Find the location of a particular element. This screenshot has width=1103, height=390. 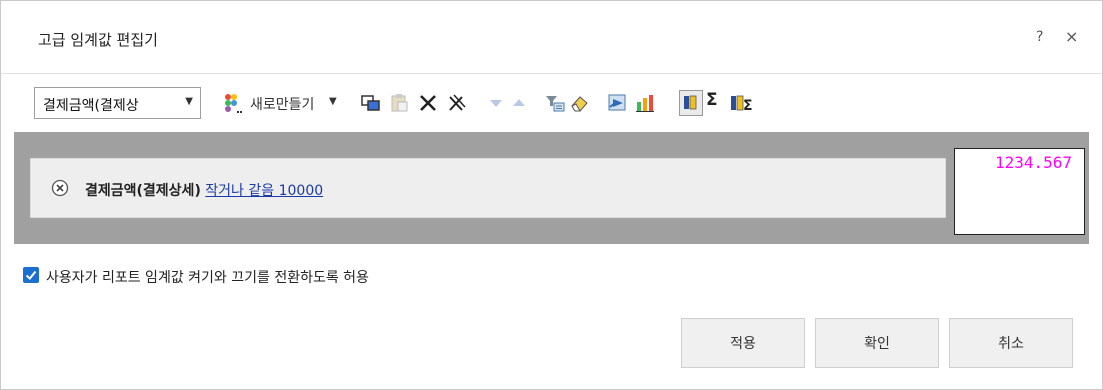

chart-icon is located at coordinates (645, 103).